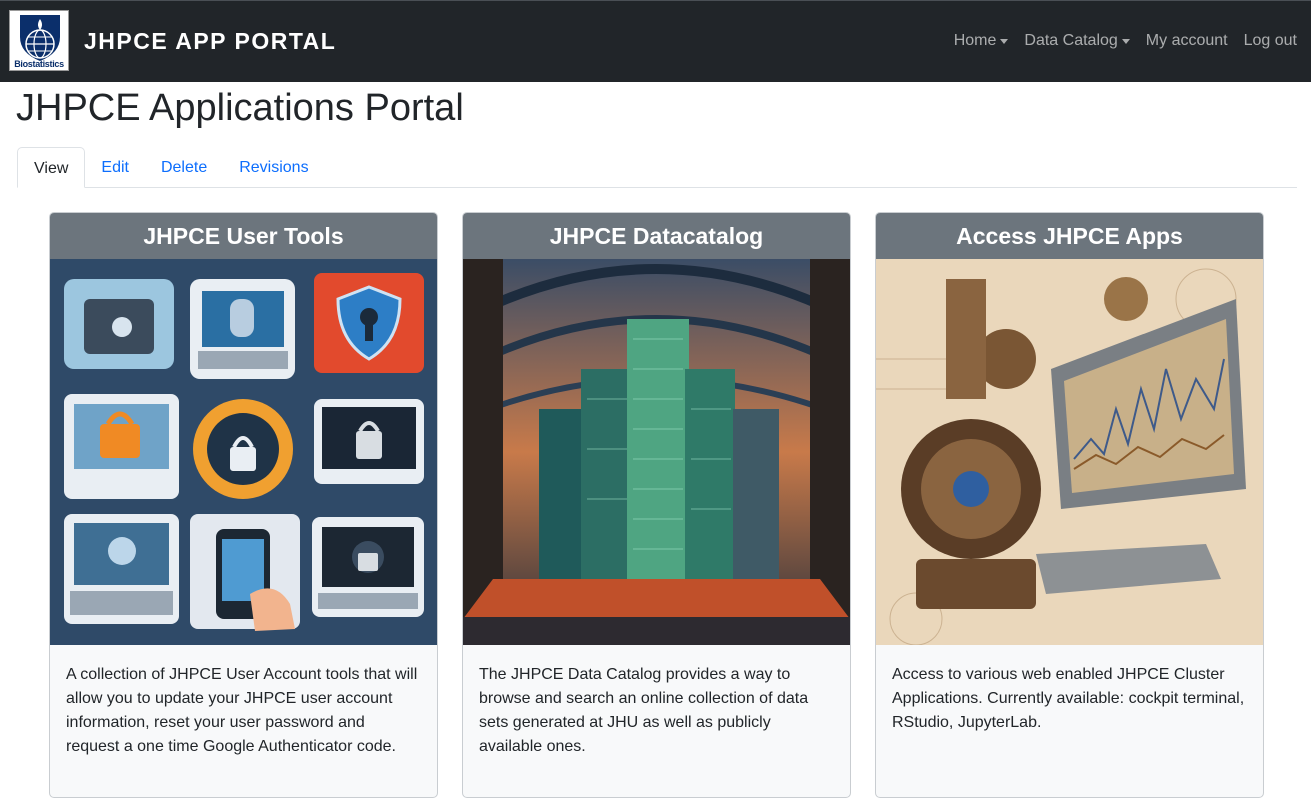 The height and width of the screenshot is (803, 1311). What do you see at coordinates (656, 236) in the screenshot?
I see `card-title: JHPCE Datacatalog` at bounding box center [656, 236].